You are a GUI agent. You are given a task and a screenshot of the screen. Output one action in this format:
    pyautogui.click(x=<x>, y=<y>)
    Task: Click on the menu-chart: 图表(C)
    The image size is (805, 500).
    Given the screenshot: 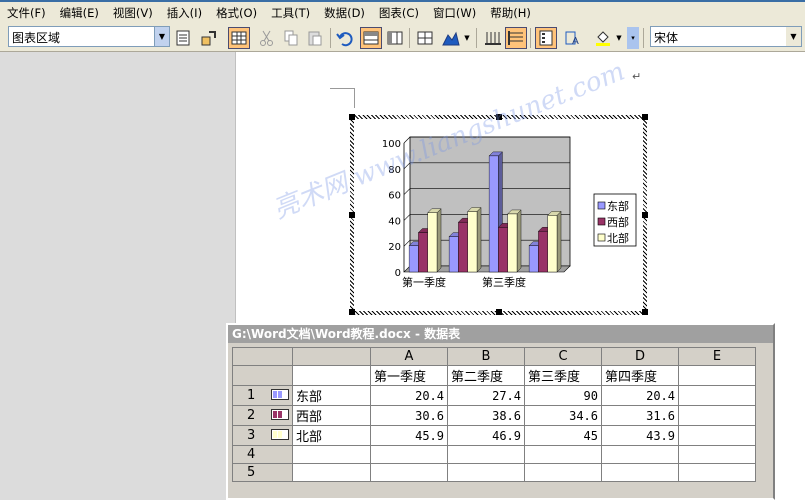 What is the action you would take?
    pyautogui.click(x=399, y=13)
    